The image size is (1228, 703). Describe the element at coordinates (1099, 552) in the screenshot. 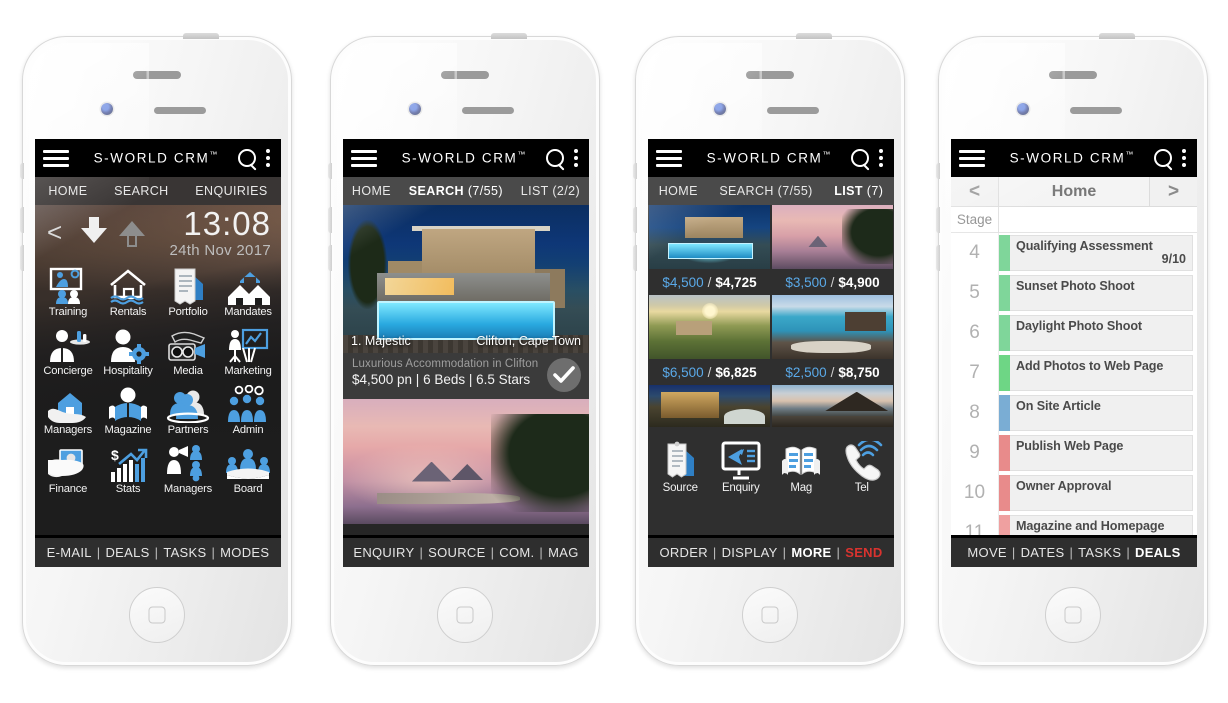

I see `bottom-tasks: TASKS` at that location.